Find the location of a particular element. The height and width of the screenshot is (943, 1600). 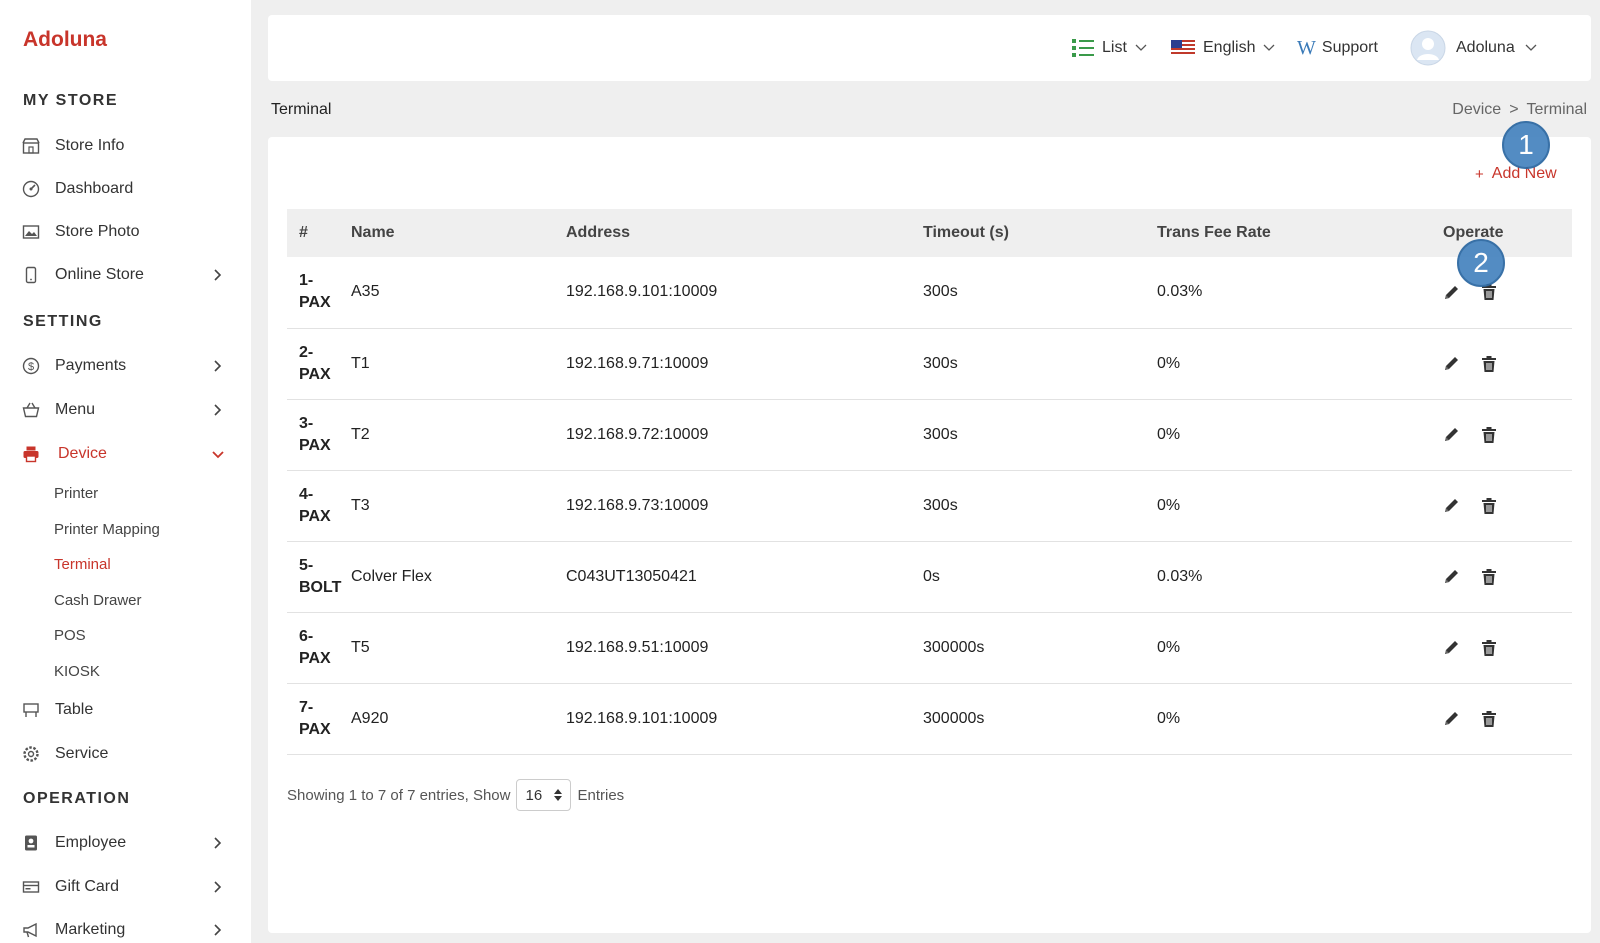

support-link: W Support is located at coordinates (1337, 48).